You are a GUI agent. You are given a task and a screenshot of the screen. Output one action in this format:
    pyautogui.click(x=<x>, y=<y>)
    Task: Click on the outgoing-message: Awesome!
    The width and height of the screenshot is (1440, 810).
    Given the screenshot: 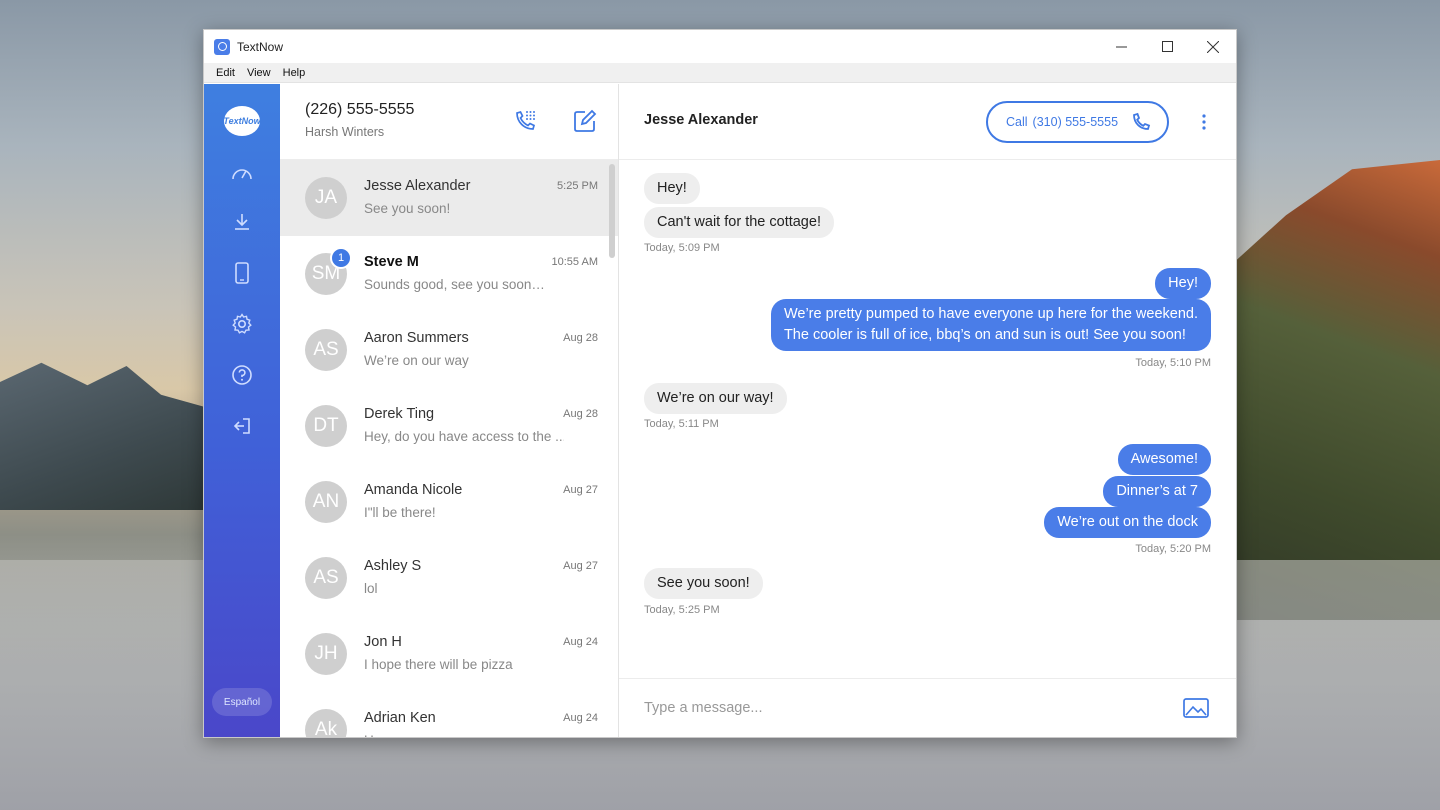 What is the action you would take?
    pyautogui.click(x=1164, y=459)
    